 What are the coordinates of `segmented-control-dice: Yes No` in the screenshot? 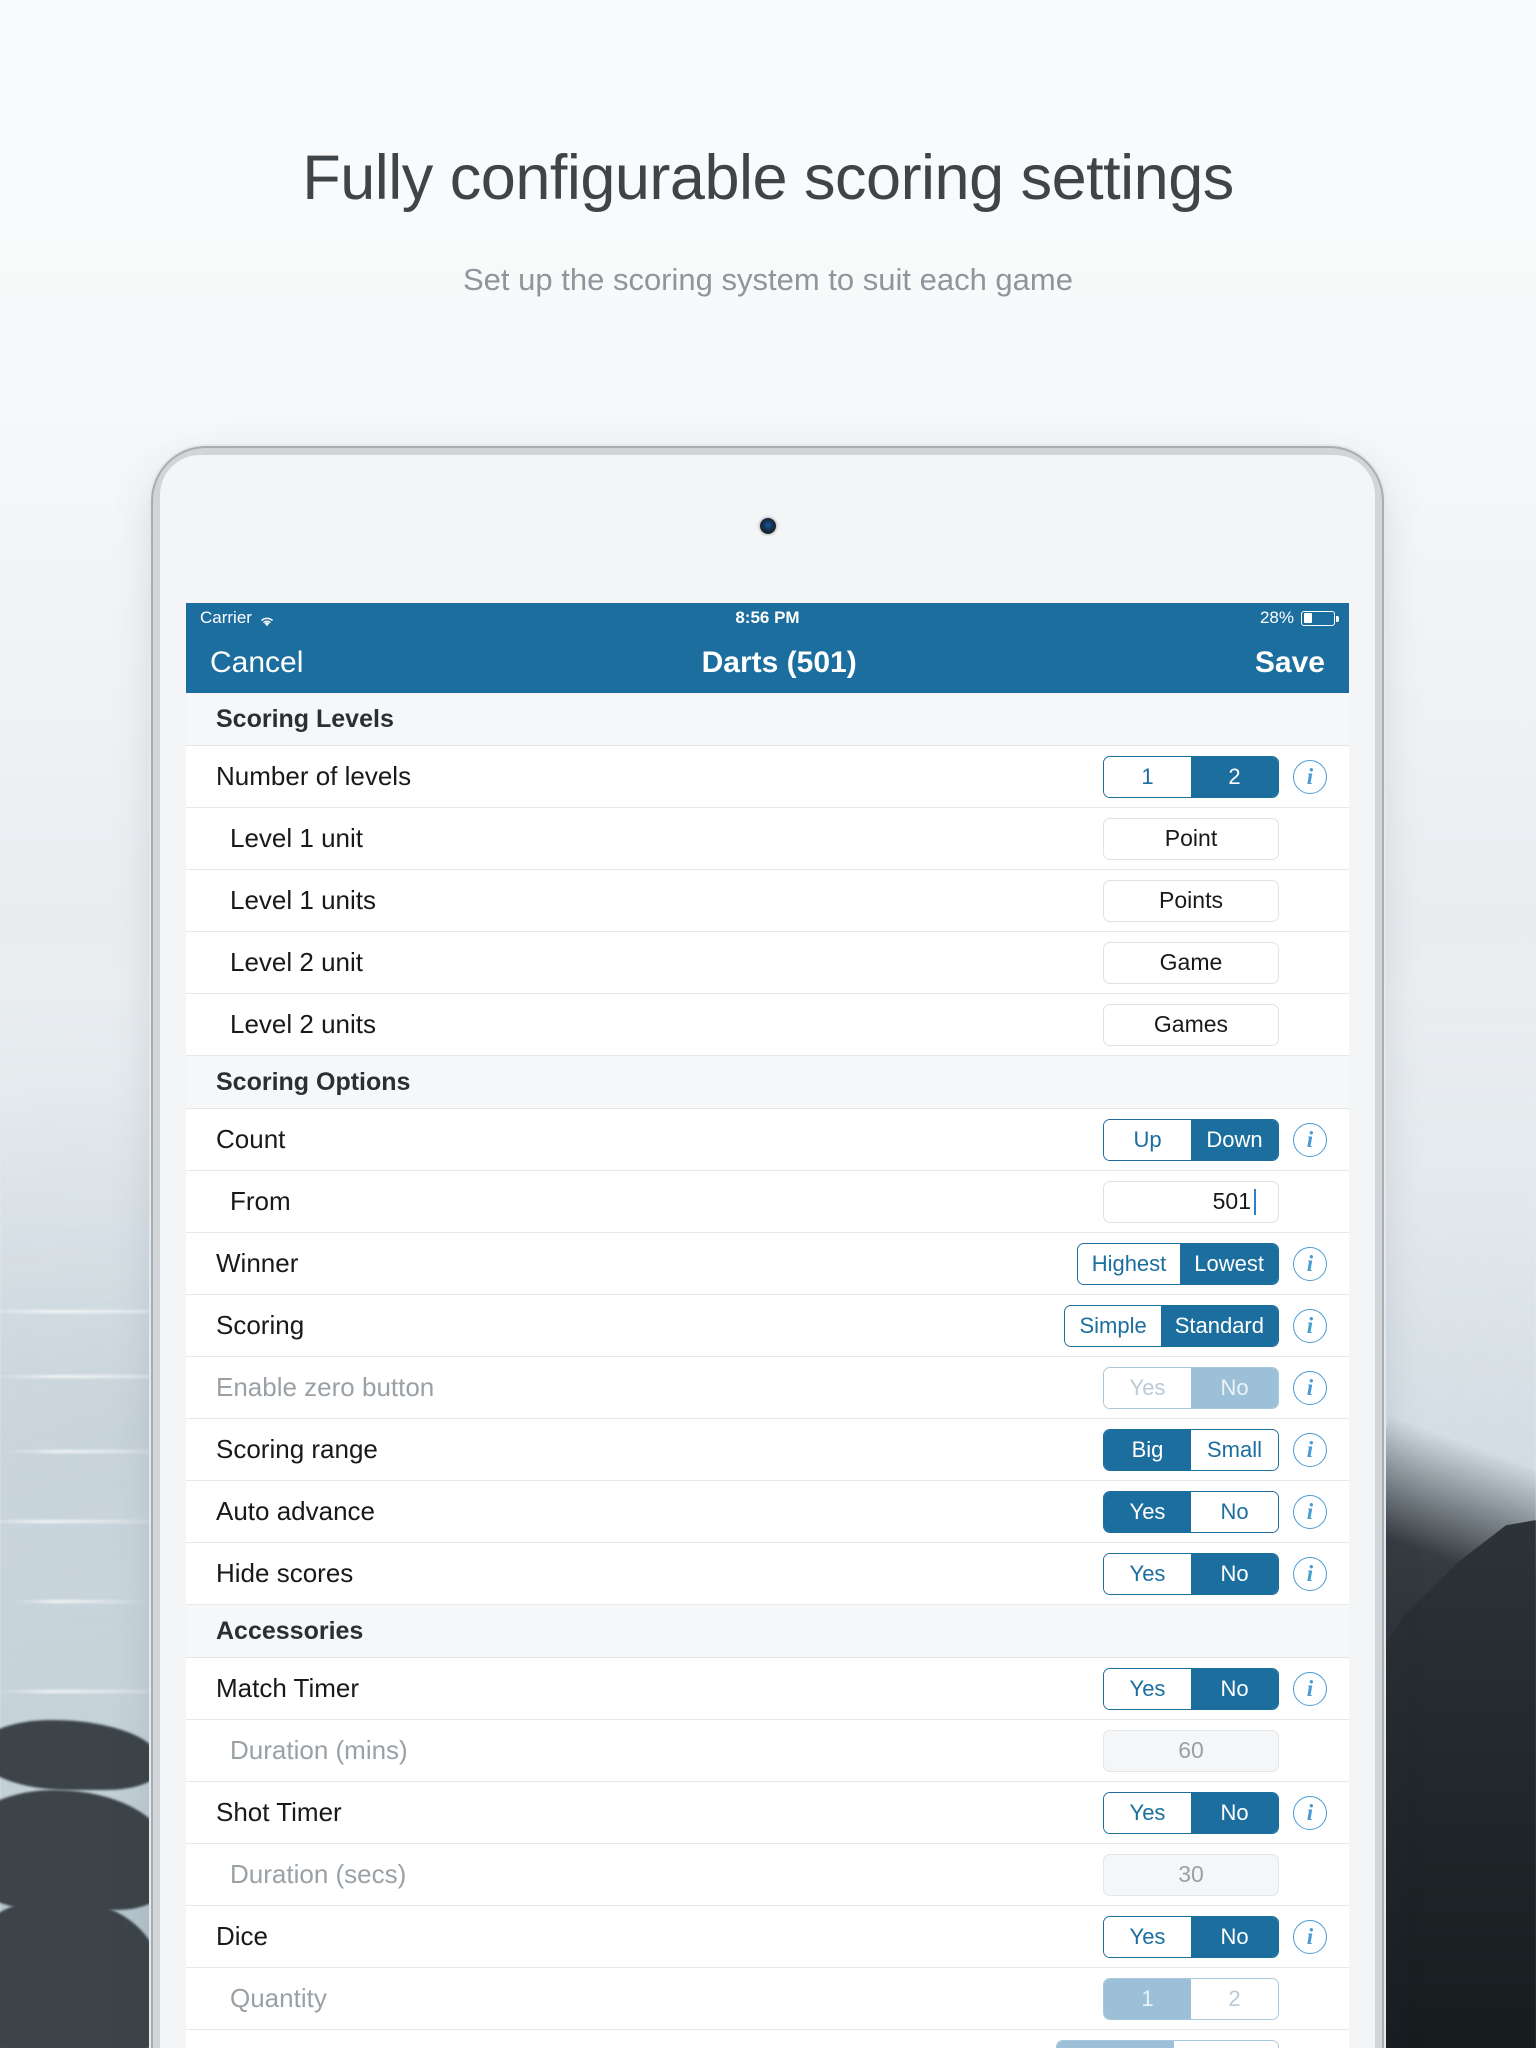 It's located at (1191, 1936).